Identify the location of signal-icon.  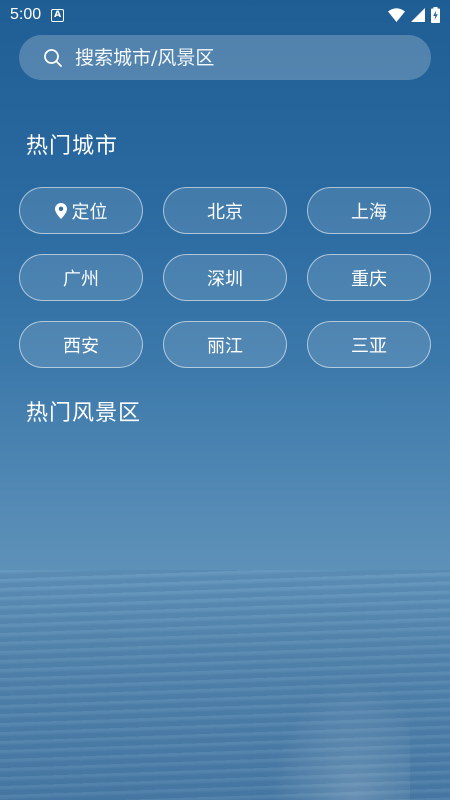
(418, 15).